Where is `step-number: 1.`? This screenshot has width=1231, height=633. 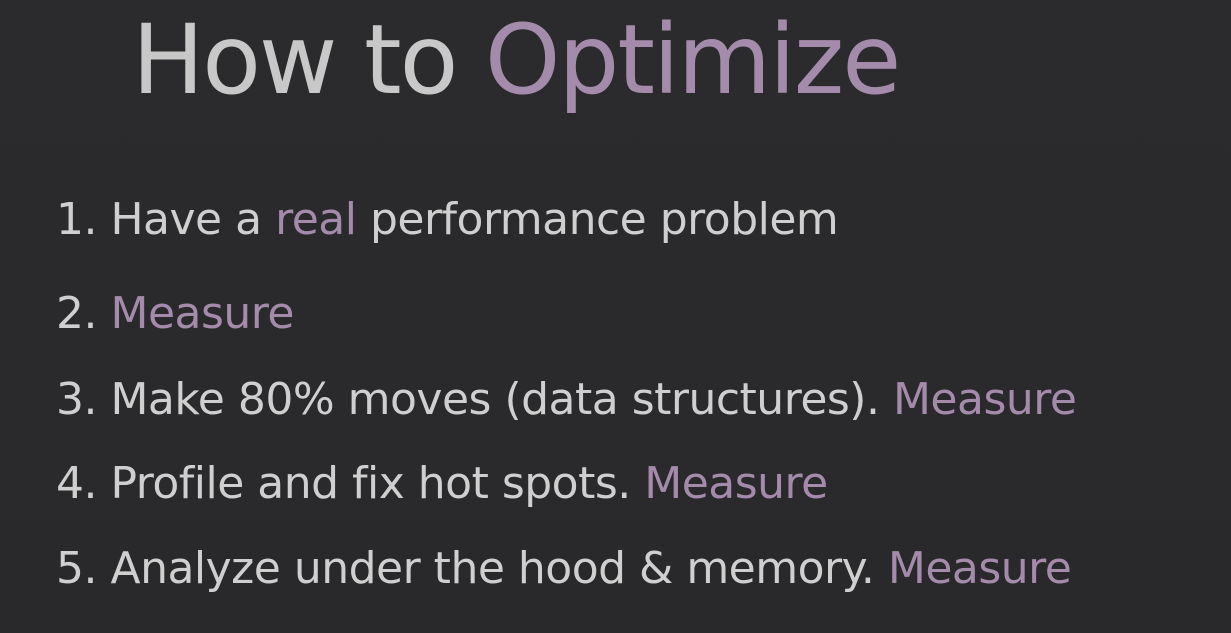
step-number: 1. is located at coordinates (76, 219).